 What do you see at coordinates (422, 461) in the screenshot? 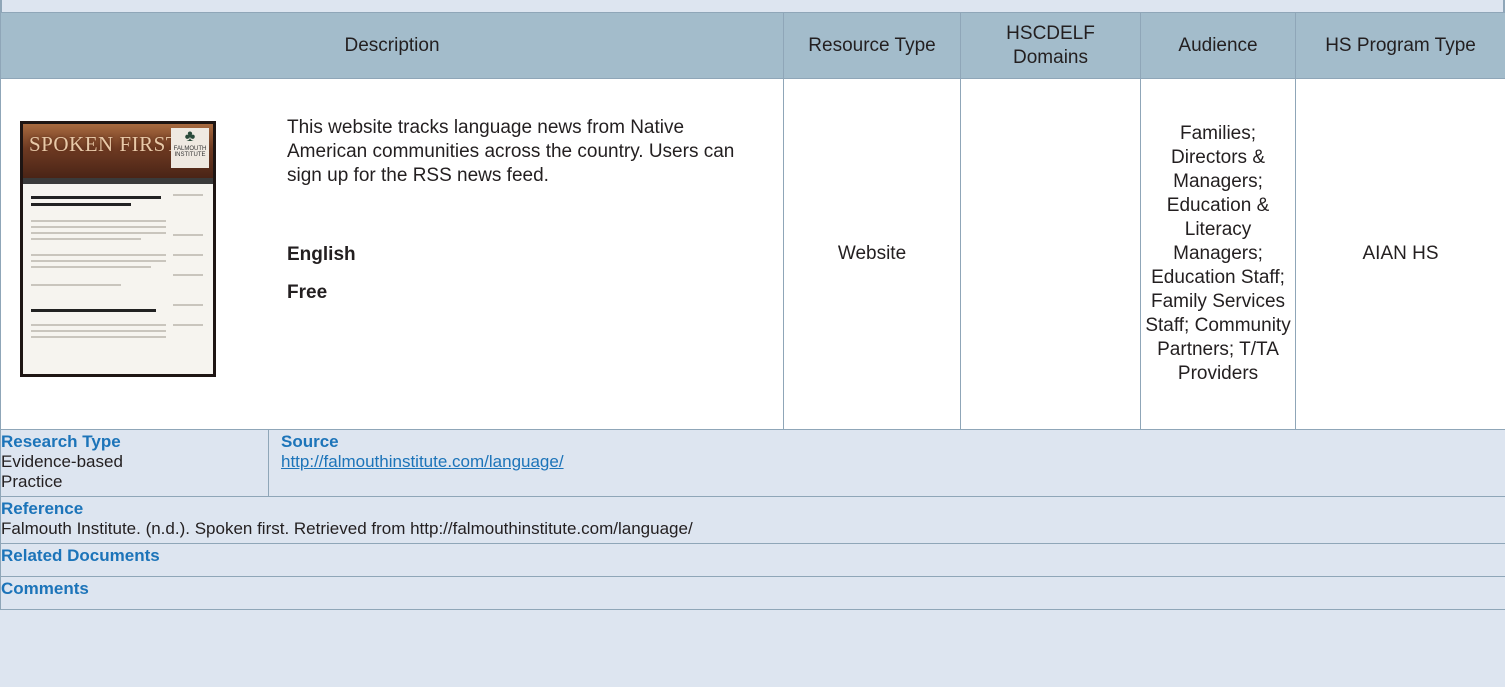
I see `source-link: http://falmouthinstitute.com/language/` at bounding box center [422, 461].